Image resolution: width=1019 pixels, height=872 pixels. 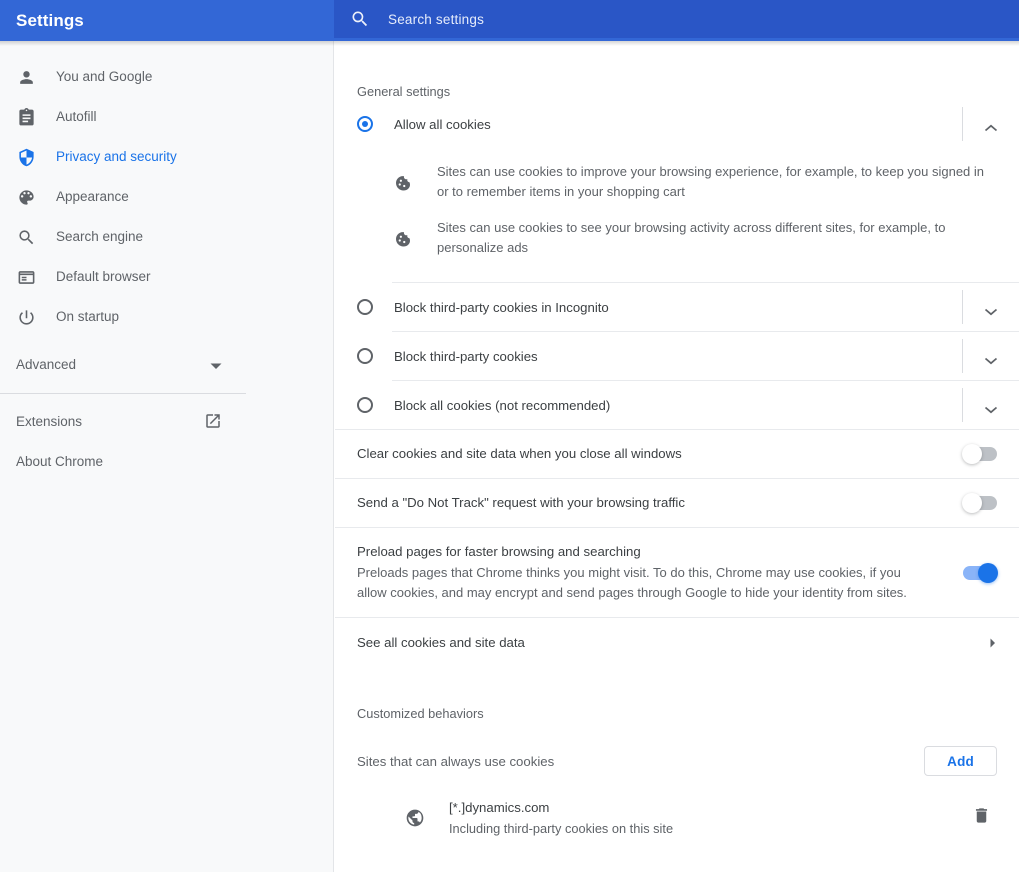 What do you see at coordinates (676, 19) in the screenshot?
I see `search-settings-box: Search settings` at bounding box center [676, 19].